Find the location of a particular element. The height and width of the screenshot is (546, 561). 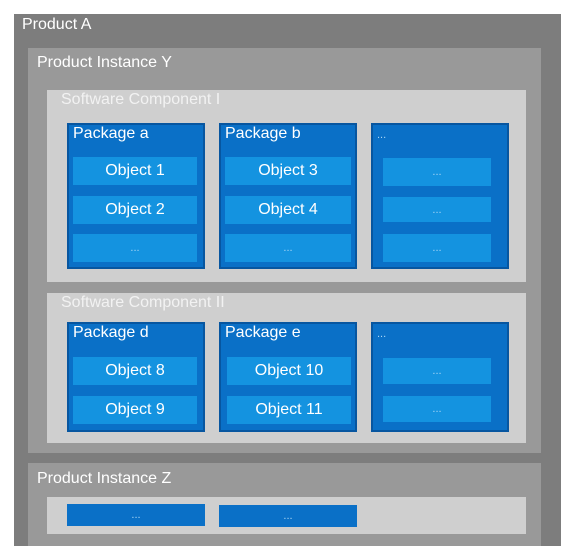

object-11: Object 11 is located at coordinates (289, 410).